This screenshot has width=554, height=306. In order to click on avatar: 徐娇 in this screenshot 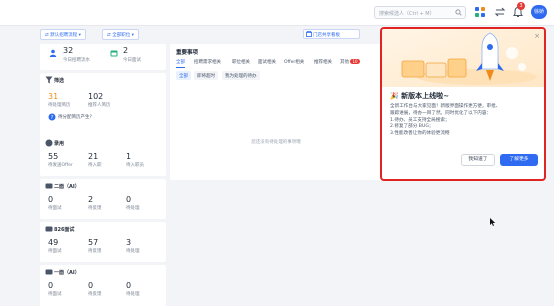, I will do `click(539, 12)`.